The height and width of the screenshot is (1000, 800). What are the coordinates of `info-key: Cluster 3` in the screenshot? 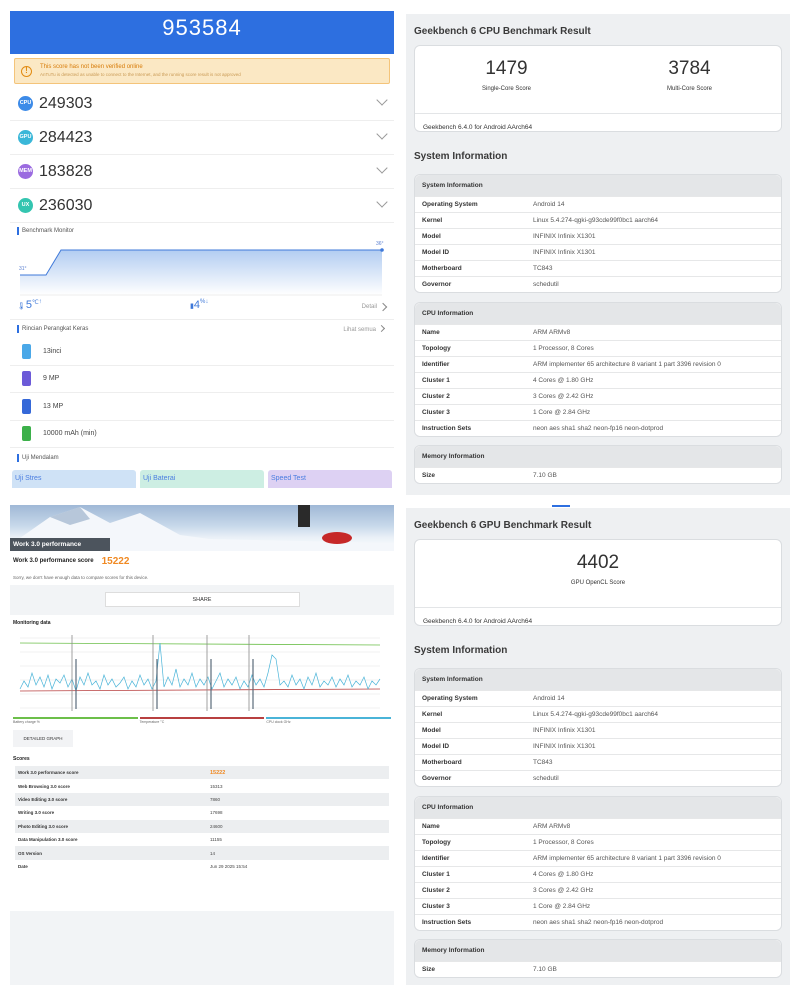 It's located at (436, 906).